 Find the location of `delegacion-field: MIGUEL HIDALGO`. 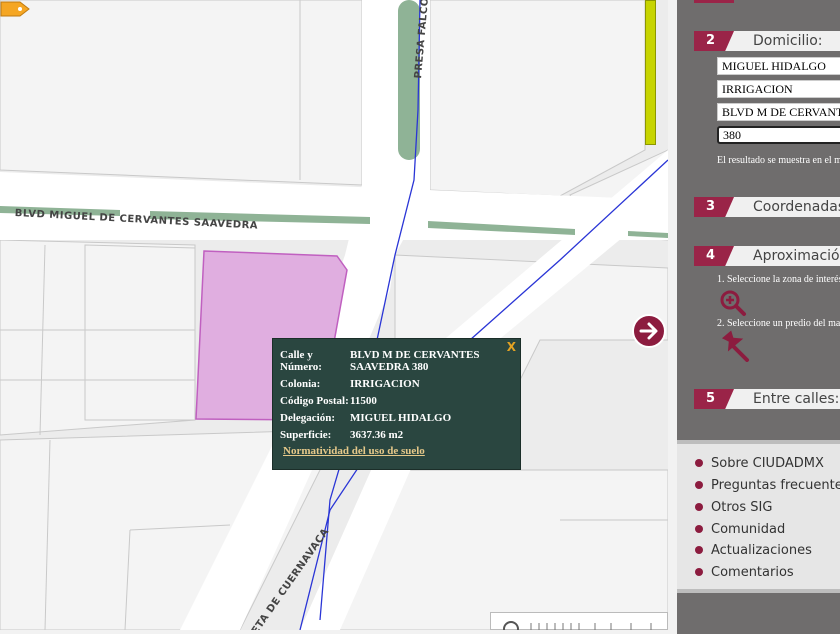

delegacion-field: MIGUEL HIDALGO is located at coordinates (778, 66).